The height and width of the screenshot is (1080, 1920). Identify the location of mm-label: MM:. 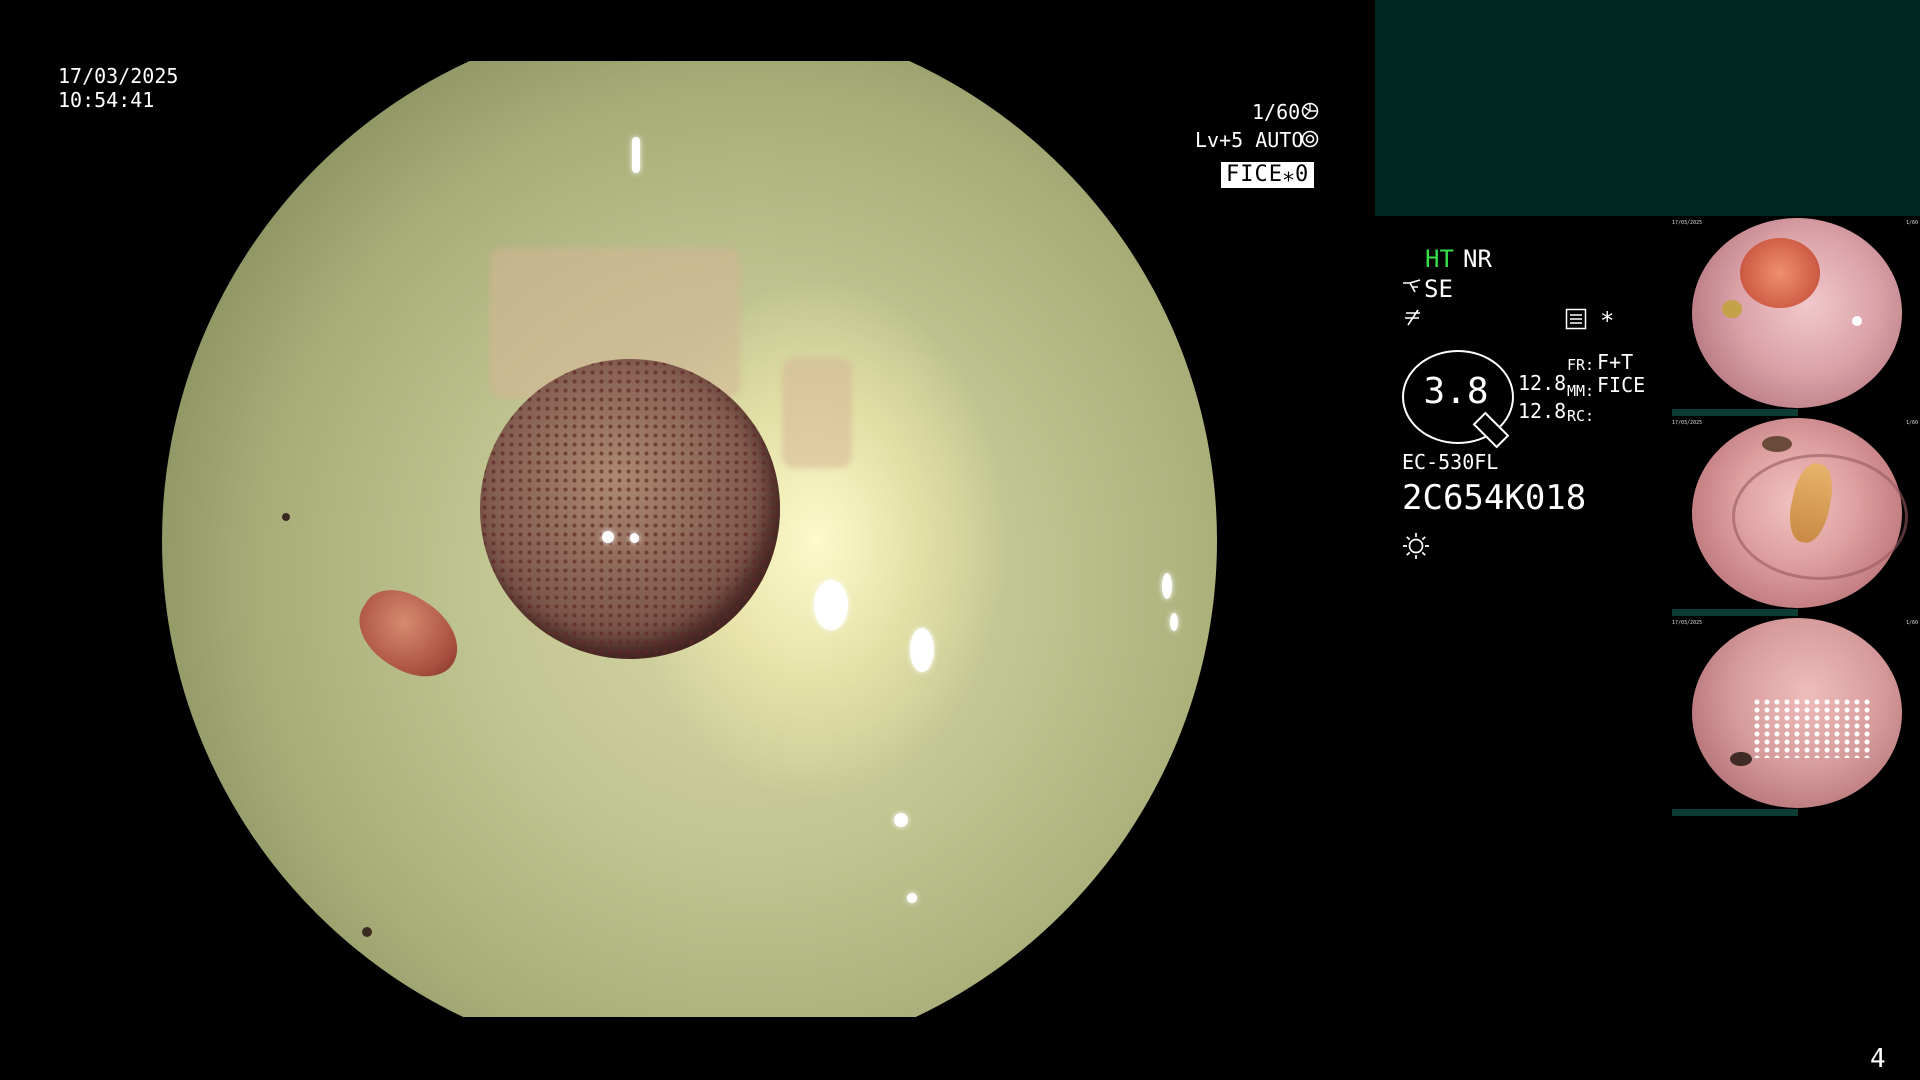
(1581, 391).